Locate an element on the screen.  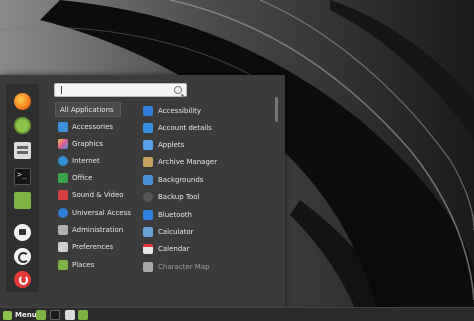
app-label: Calendar is located at coordinates (174, 248).